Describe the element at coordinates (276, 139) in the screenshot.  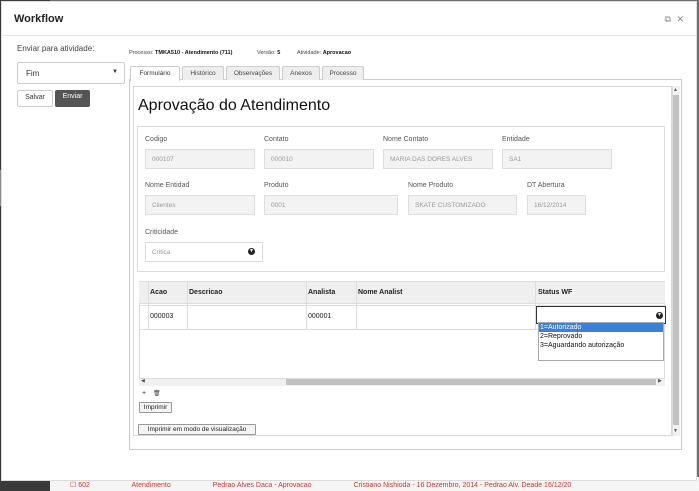
I see `contato-label: Contato` at that location.